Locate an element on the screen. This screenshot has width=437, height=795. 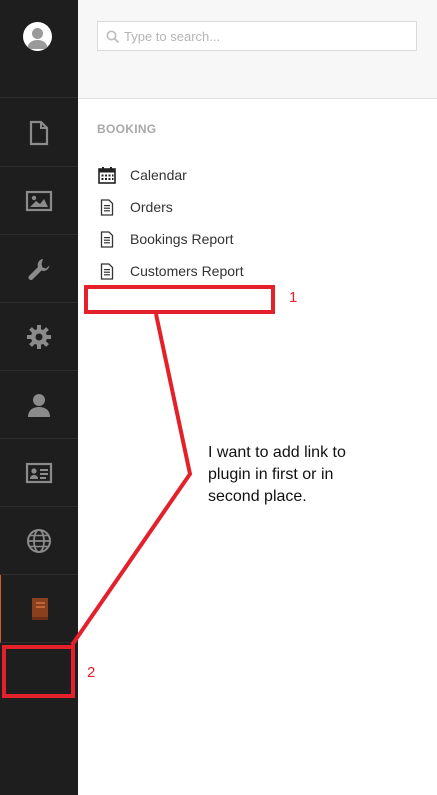
annotation-connector-line is located at coordinates (131, 480).